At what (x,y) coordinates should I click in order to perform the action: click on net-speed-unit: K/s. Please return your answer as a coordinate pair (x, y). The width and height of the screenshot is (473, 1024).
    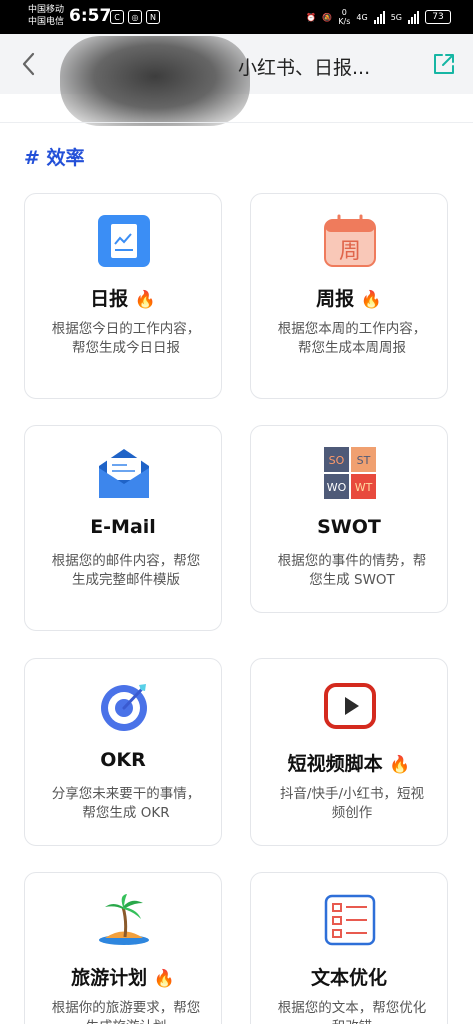
    Looking at the image, I should click on (344, 21).